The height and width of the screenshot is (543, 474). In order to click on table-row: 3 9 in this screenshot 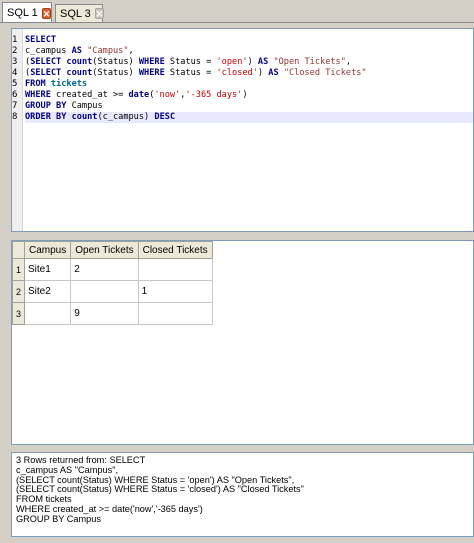, I will do `click(112, 313)`.